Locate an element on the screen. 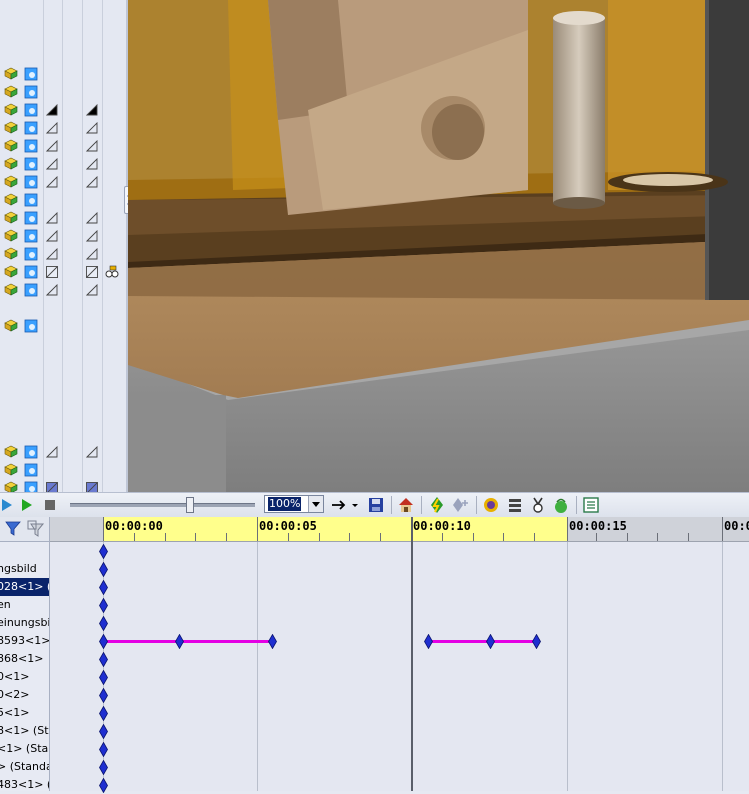  timeline-row-label is located at coordinates (24, 551).